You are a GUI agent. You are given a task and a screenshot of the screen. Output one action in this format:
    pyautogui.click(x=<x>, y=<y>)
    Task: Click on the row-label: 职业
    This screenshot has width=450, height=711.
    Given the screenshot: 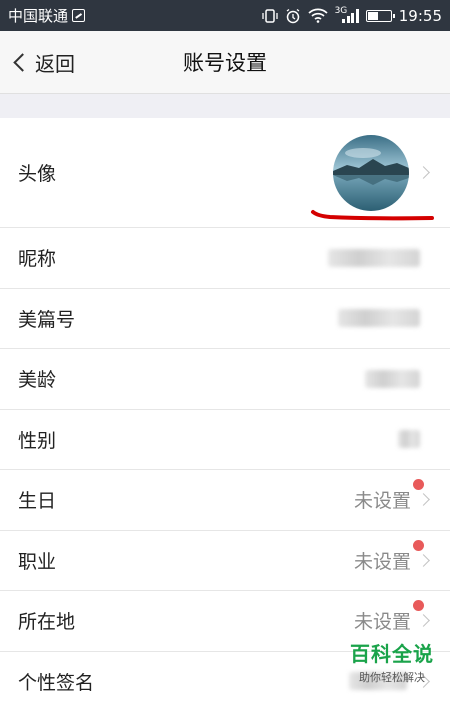 What is the action you would take?
    pyautogui.click(x=37, y=561)
    